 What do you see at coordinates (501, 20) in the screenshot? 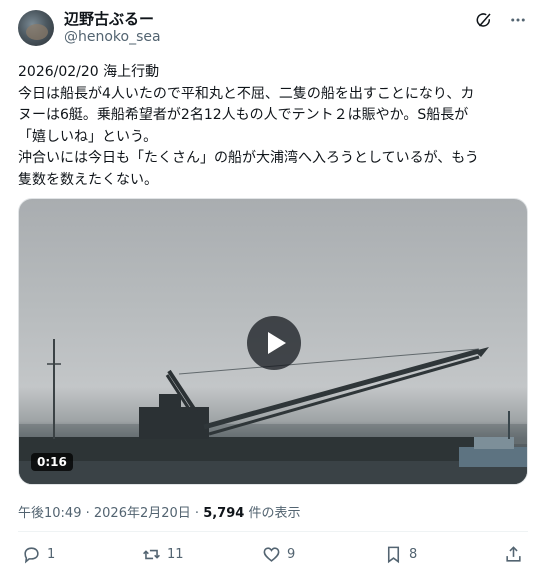
I see `header-actions` at bounding box center [501, 20].